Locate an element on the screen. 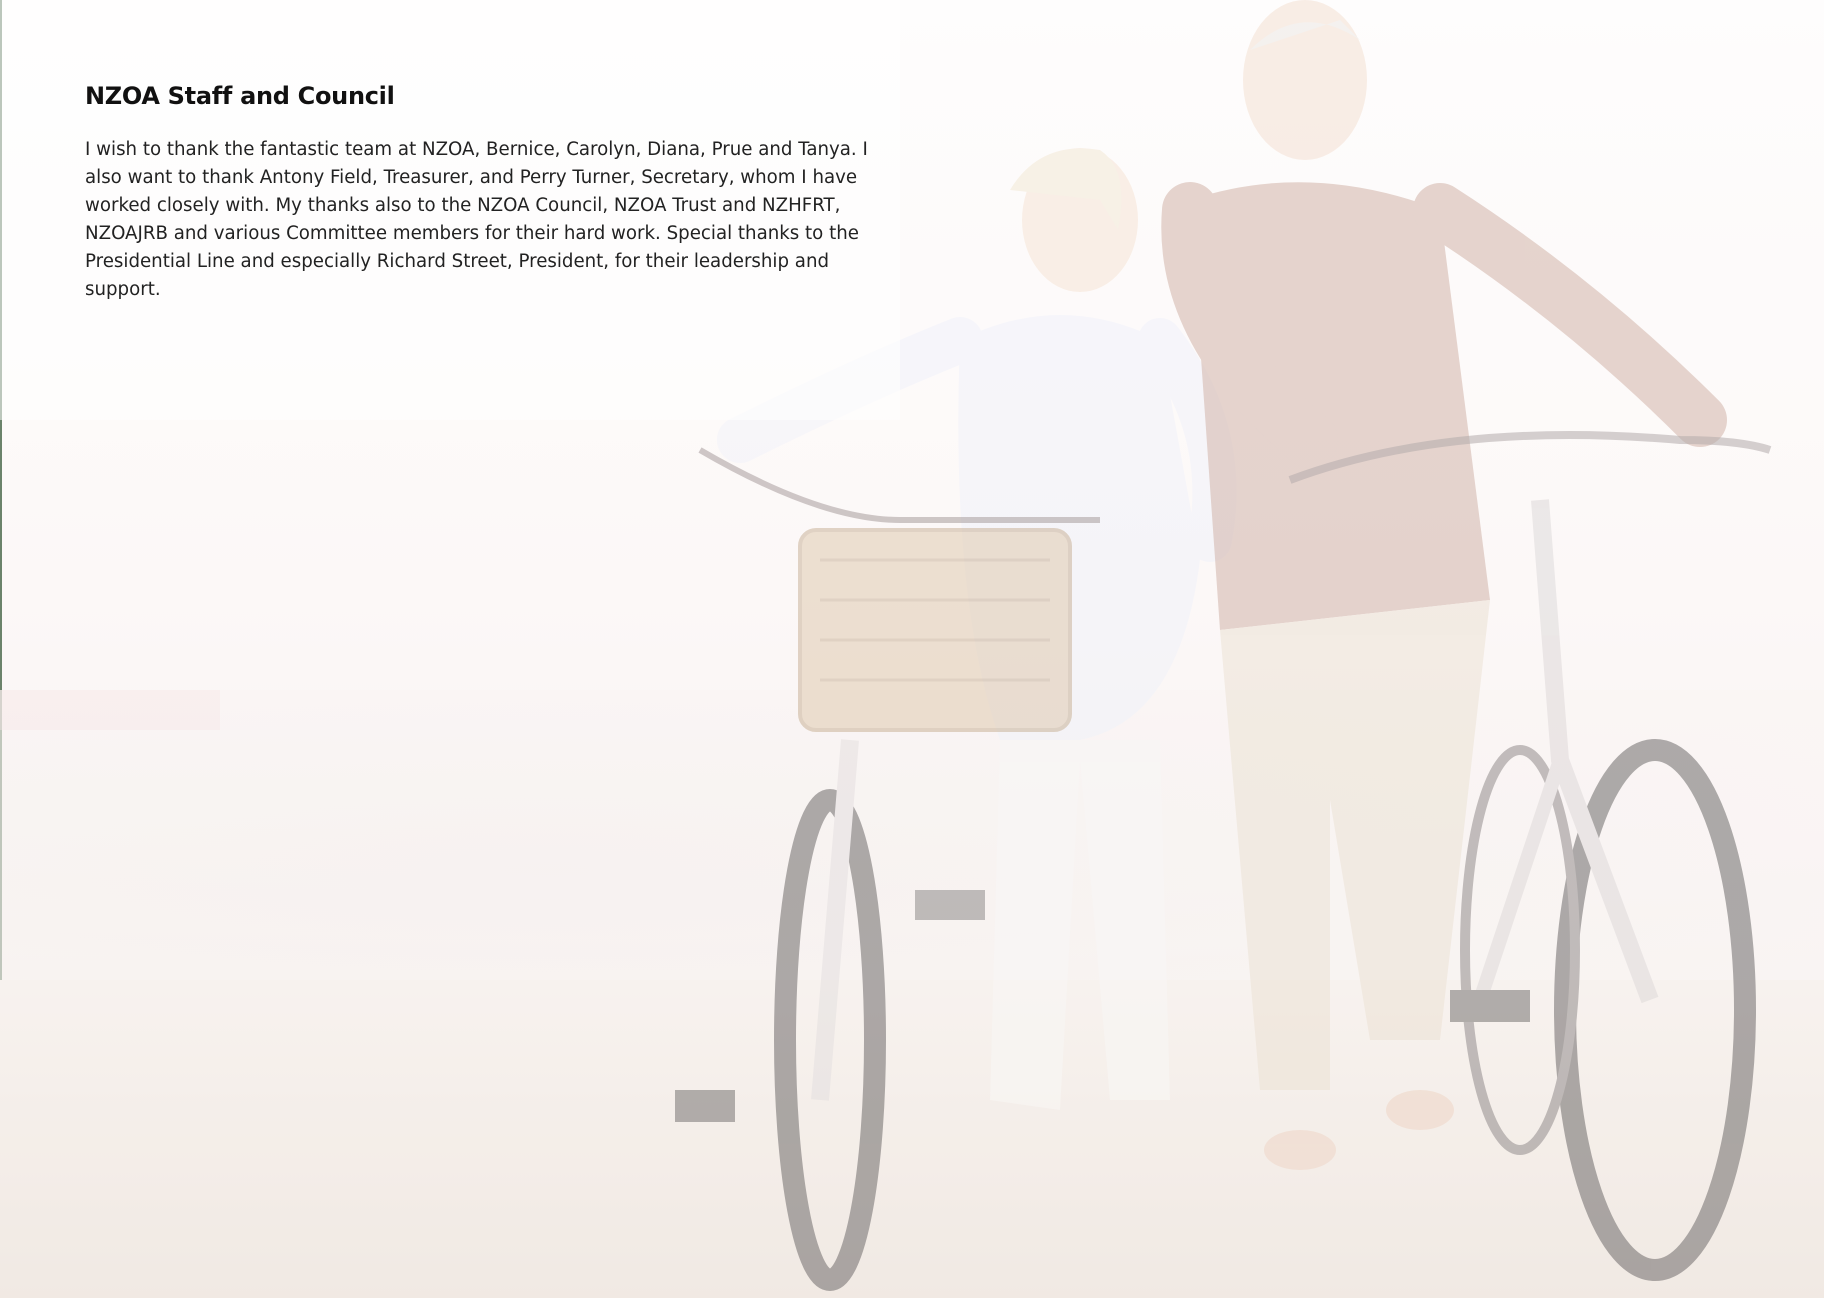 The image size is (1824, 1298). section-heading: NZOA Staff and Council is located at coordinates (240, 96).